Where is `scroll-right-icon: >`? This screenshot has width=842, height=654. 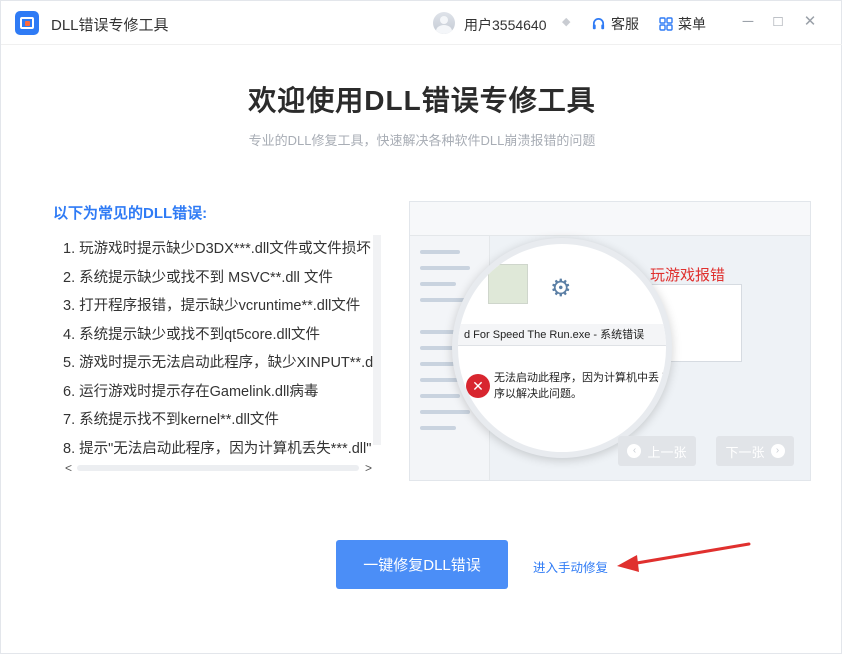 scroll-right-icon: > is located at coordinates (368, 468).